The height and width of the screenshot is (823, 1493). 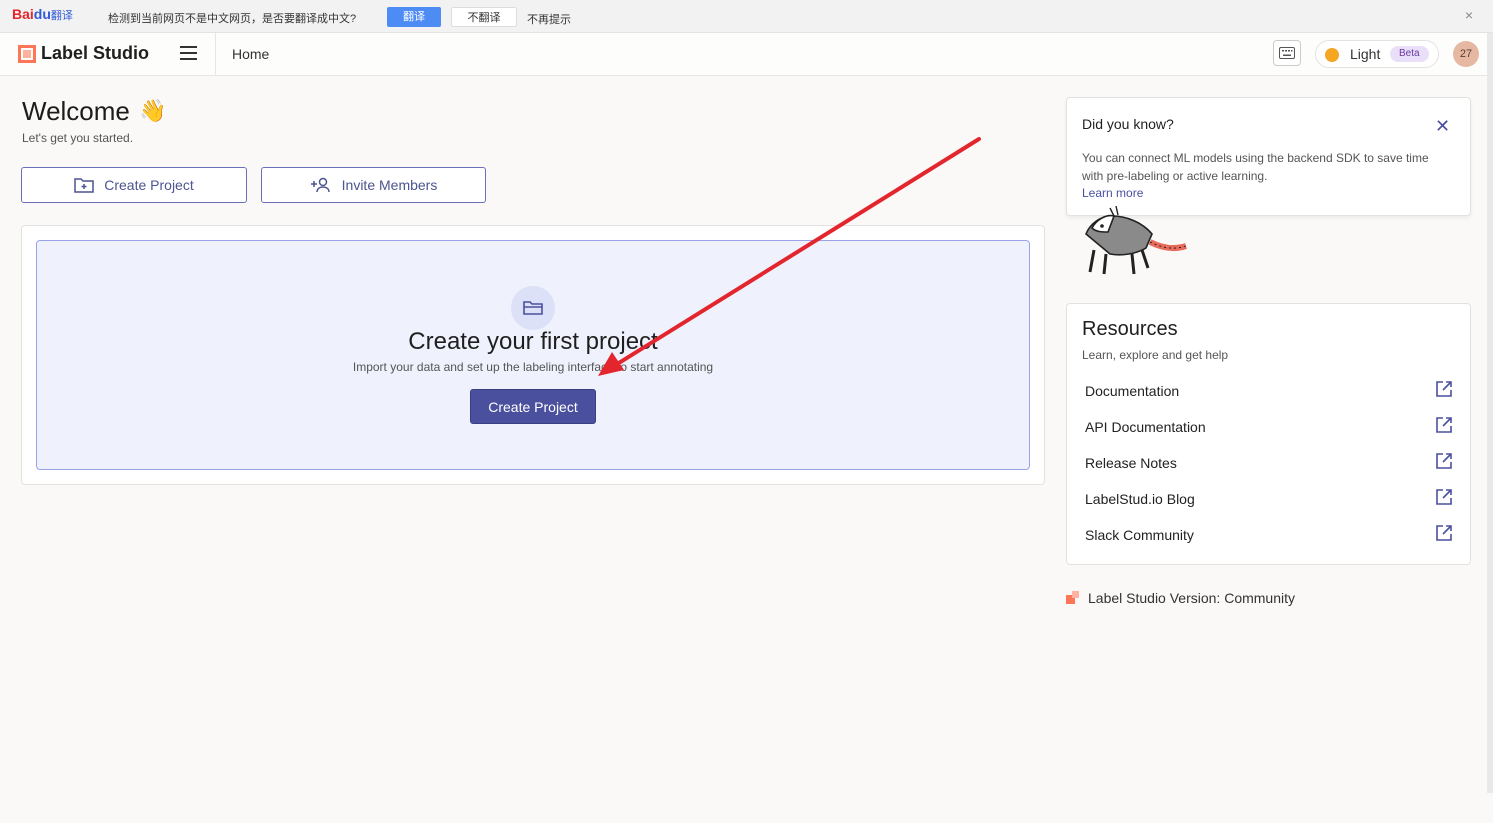 What do you see at coordinates (1112, 193) in the screenshot?
I see `learn-more-link: Learn more` at bounding box center [1112, 193].